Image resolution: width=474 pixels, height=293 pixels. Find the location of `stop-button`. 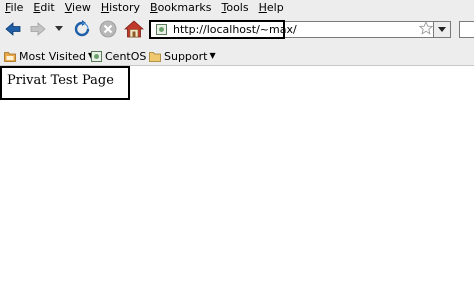

stop-button is located at coordinates (108, 29).